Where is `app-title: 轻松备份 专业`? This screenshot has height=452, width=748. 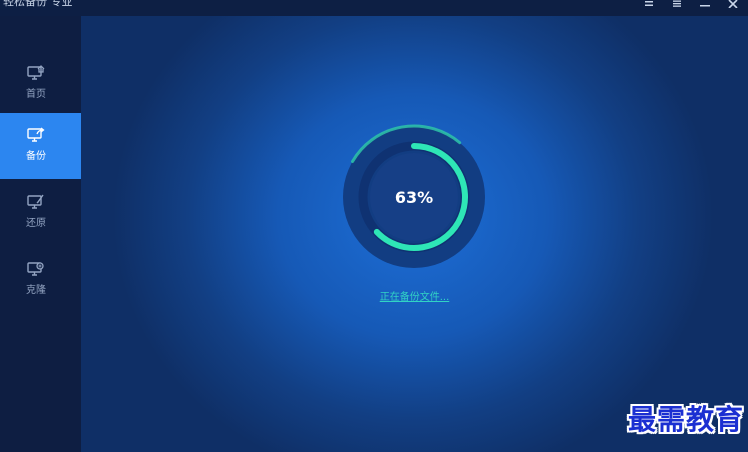
app-title: 轻松备份 专业 is located at coordinates (38, 4).